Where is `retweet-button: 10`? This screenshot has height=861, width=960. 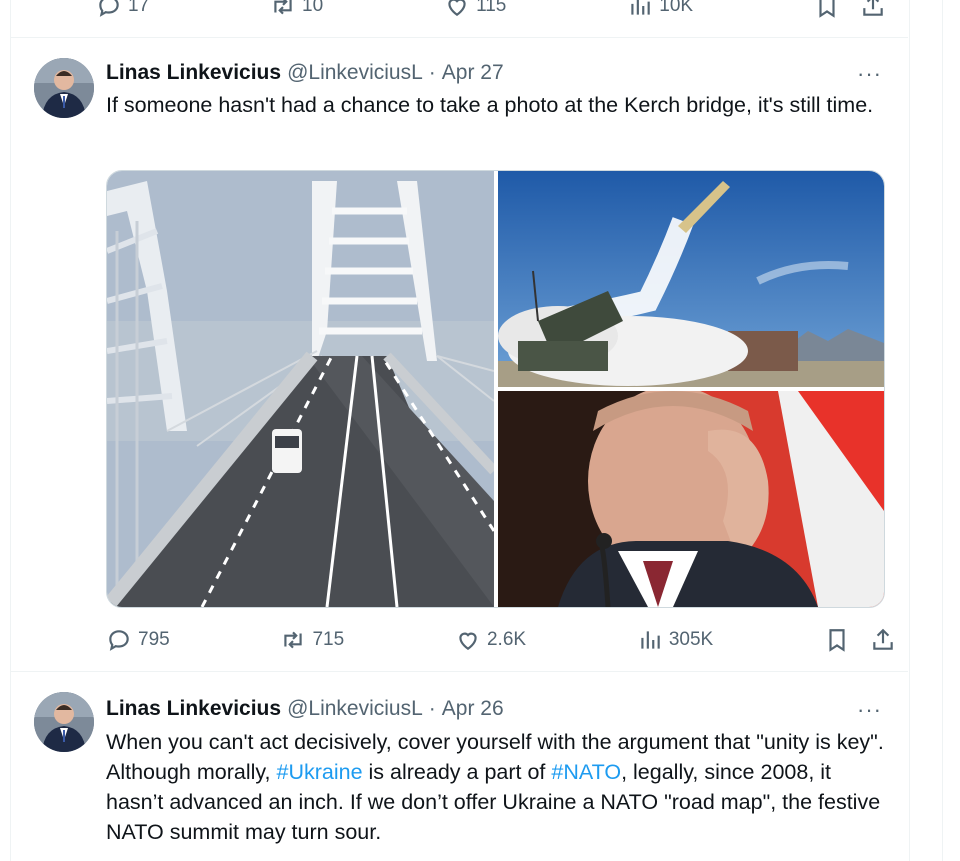 retweet-button: 10 is located at coordinates (296, 9).